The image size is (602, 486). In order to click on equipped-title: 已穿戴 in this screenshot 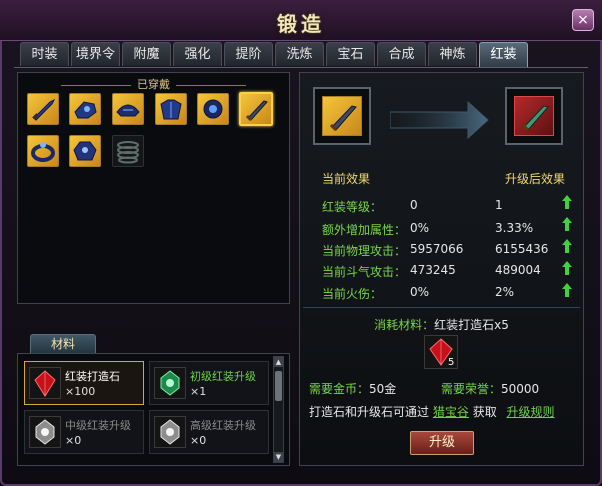, I will do `click(153, 84)`.